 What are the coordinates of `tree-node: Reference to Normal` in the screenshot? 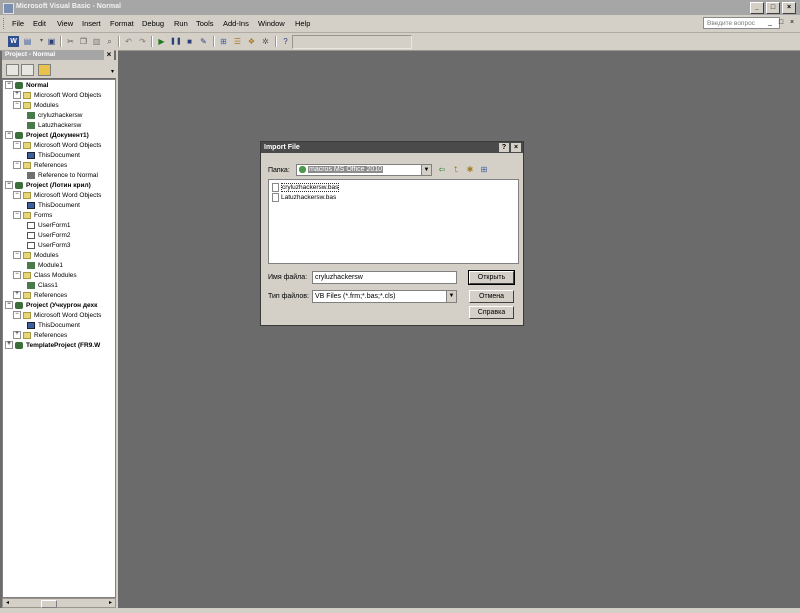 It's located at (62, 175).